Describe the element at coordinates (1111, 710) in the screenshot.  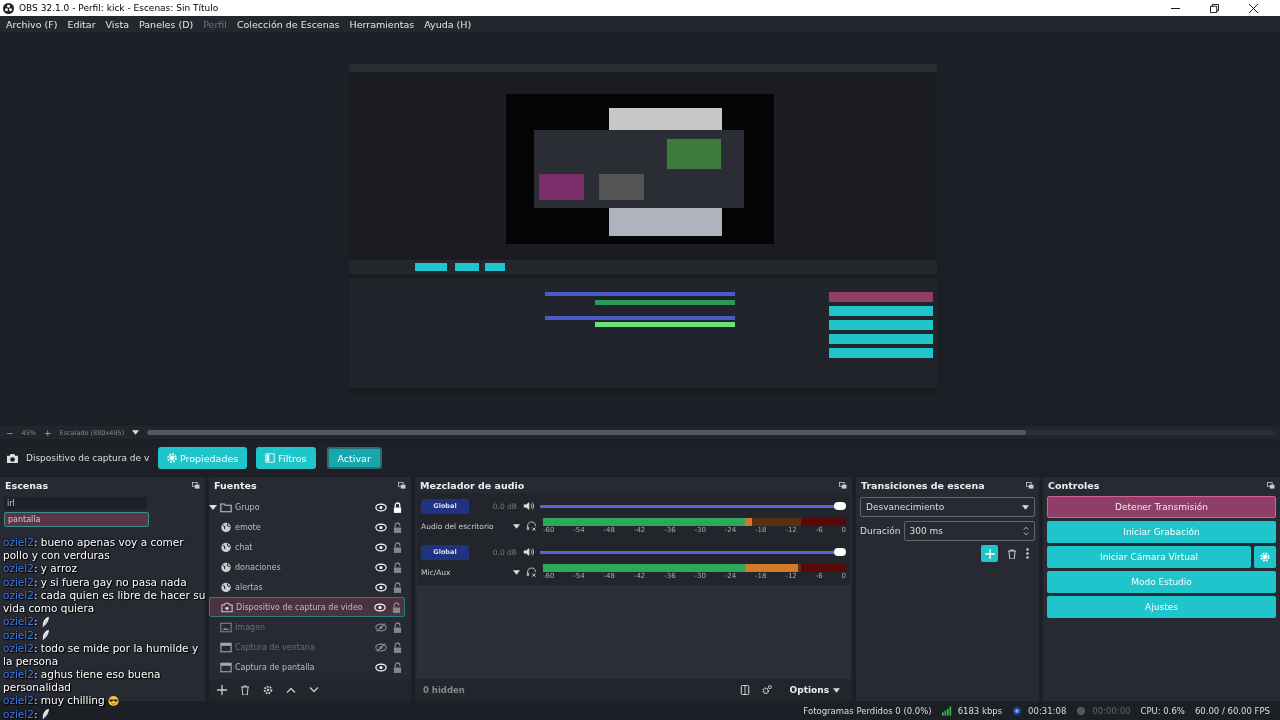
I see `record-time: 00:00:00` at that location.